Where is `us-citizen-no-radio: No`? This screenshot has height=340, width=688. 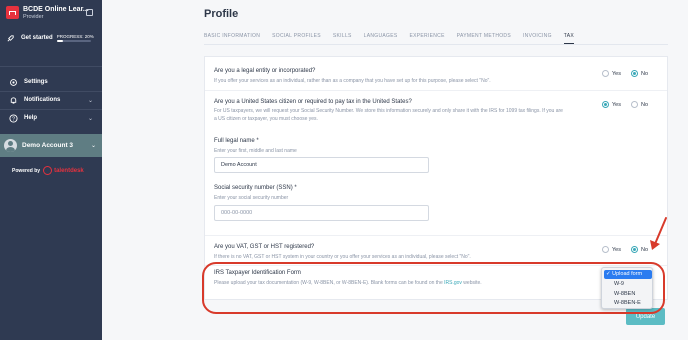 us-citizen-no-radio: No is located at coordinates (639, 104).